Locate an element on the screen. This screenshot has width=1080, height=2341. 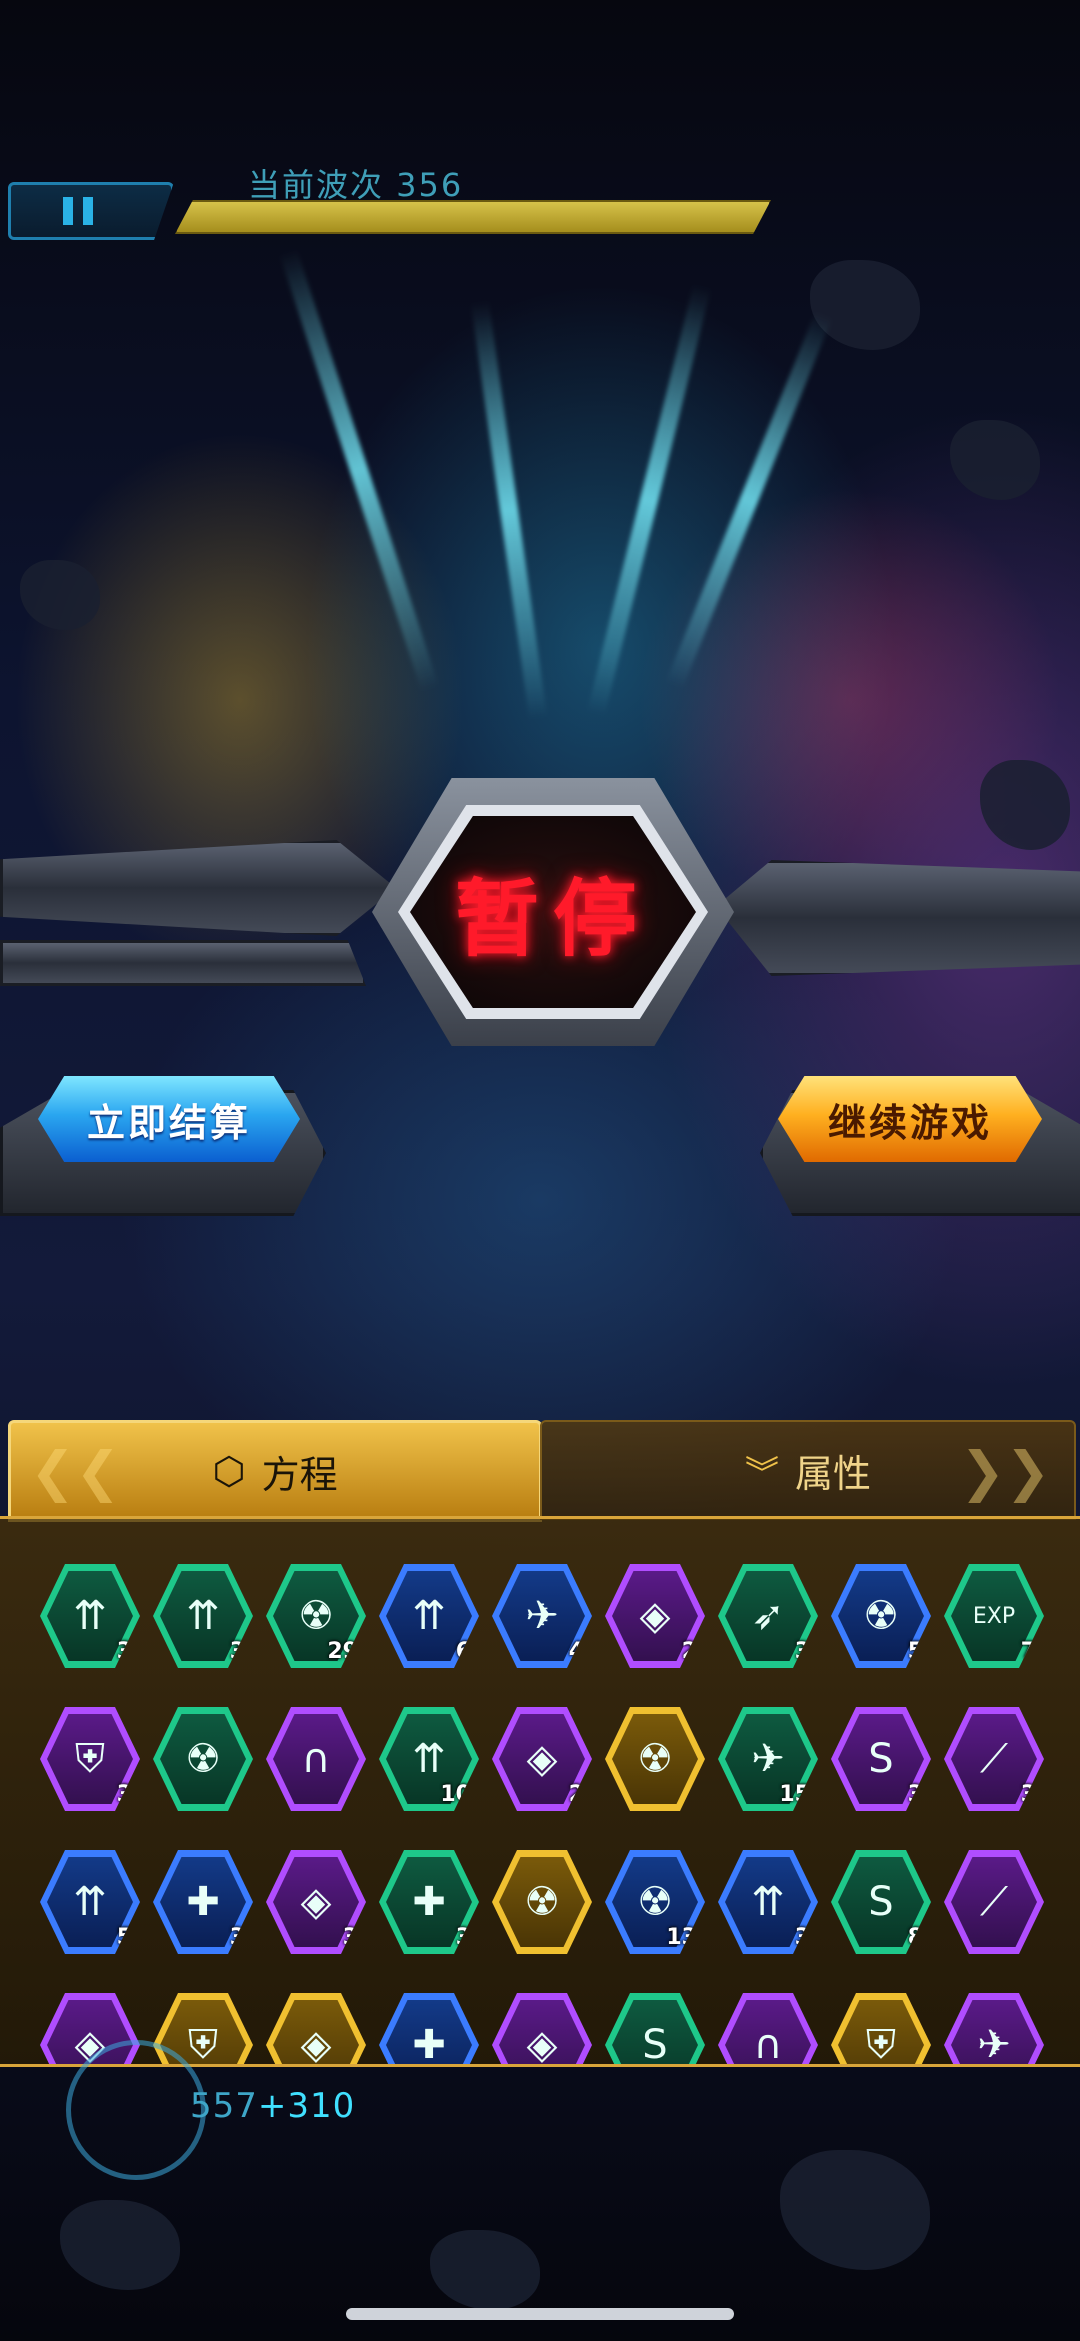
pause-button is located at coordinates (91, 211).